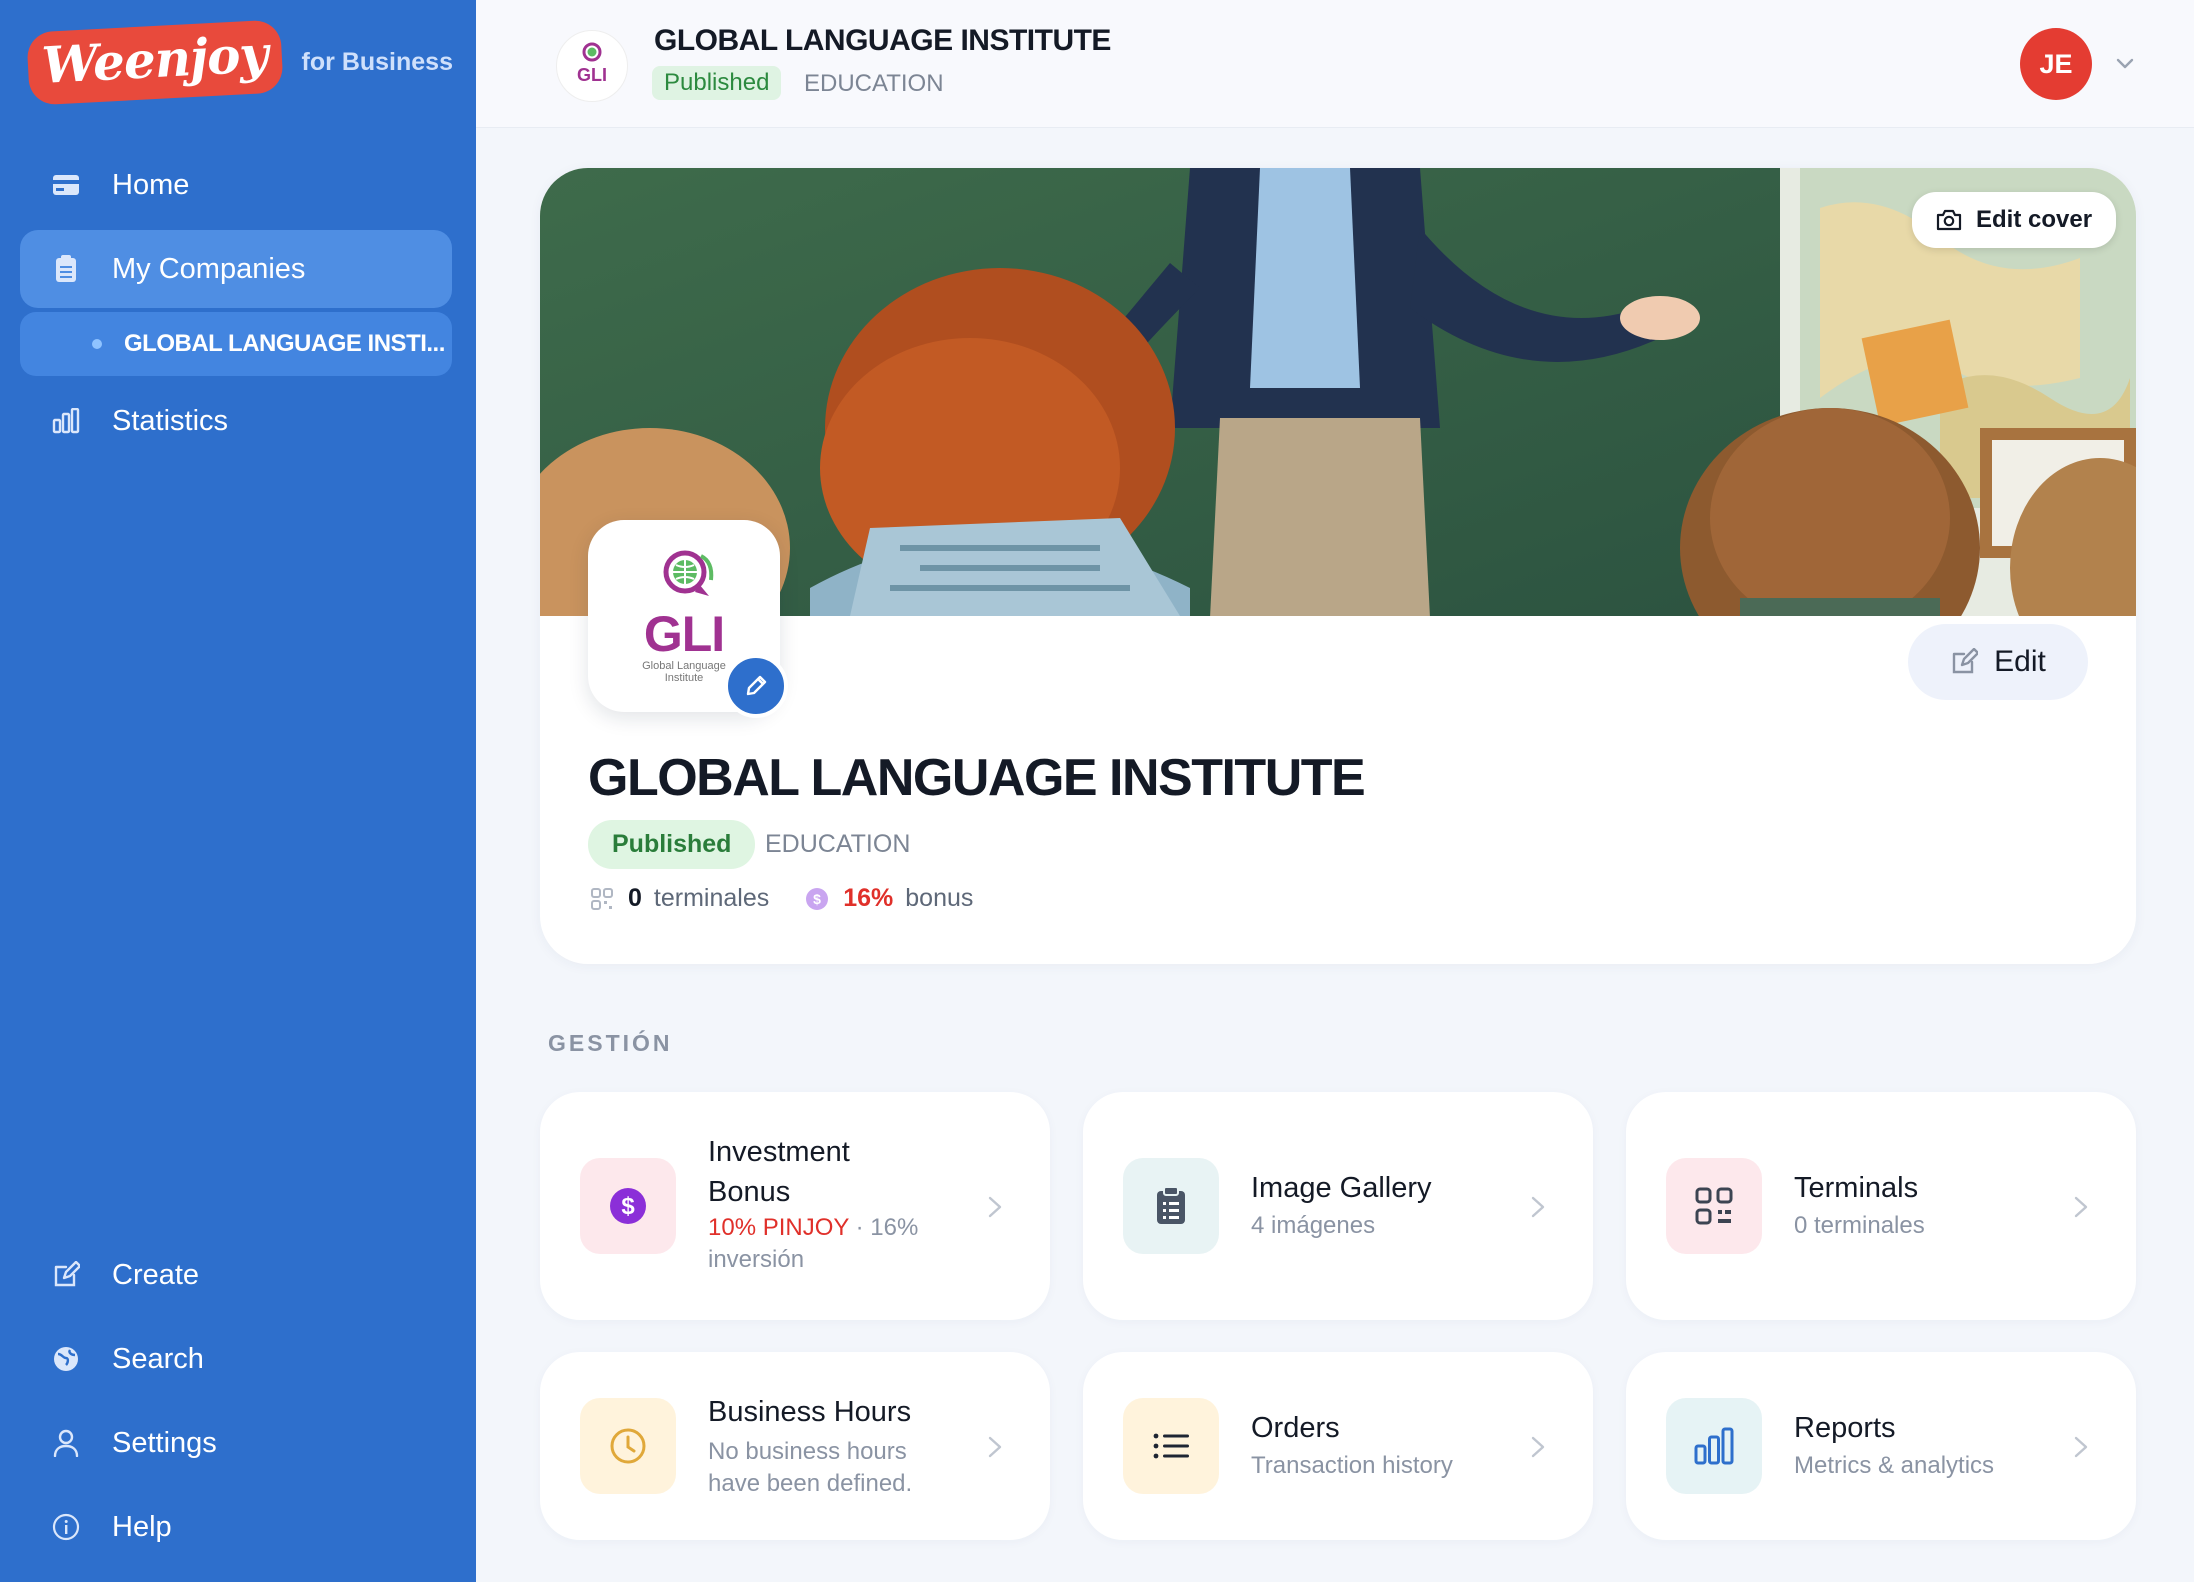 Image resolution: width=2194 pixels, height=1582 pixels. What do you see at coordinates (684, 678) in the screenshot?
I see `logo-caption: Institute` at bounding box center [684, 678].